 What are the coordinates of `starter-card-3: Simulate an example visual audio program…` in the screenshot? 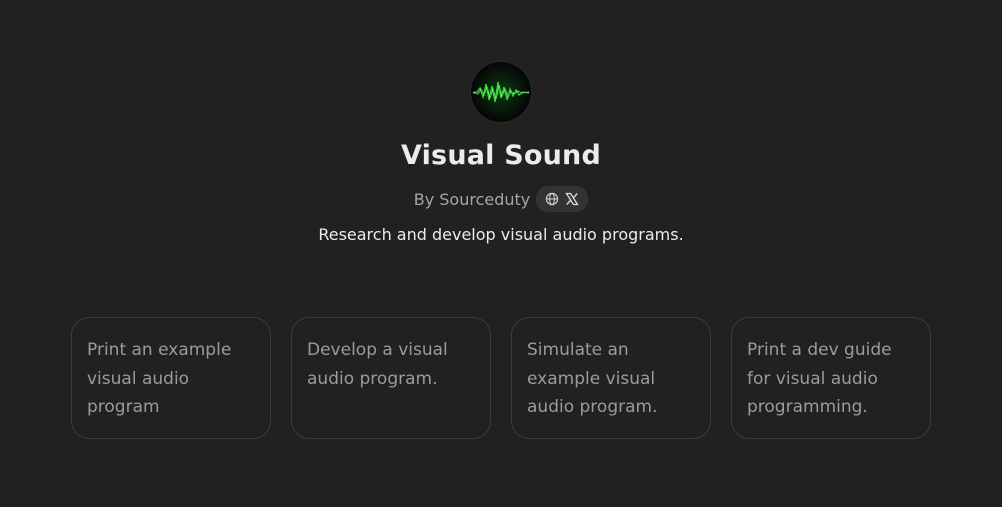 It's located at (611, 378).